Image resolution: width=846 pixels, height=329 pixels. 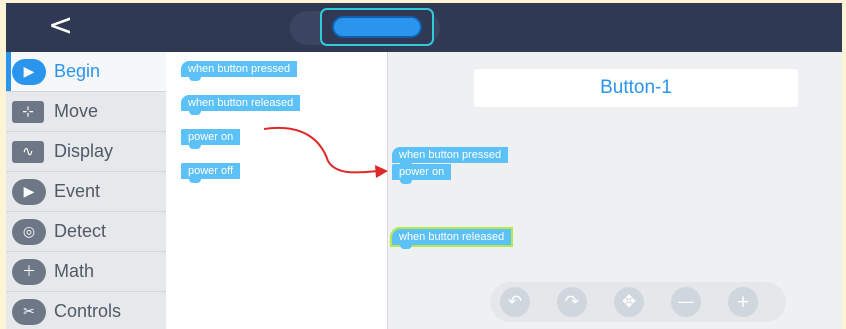 I want to click on undo-icon: ↶, so click(x=515, y=302).